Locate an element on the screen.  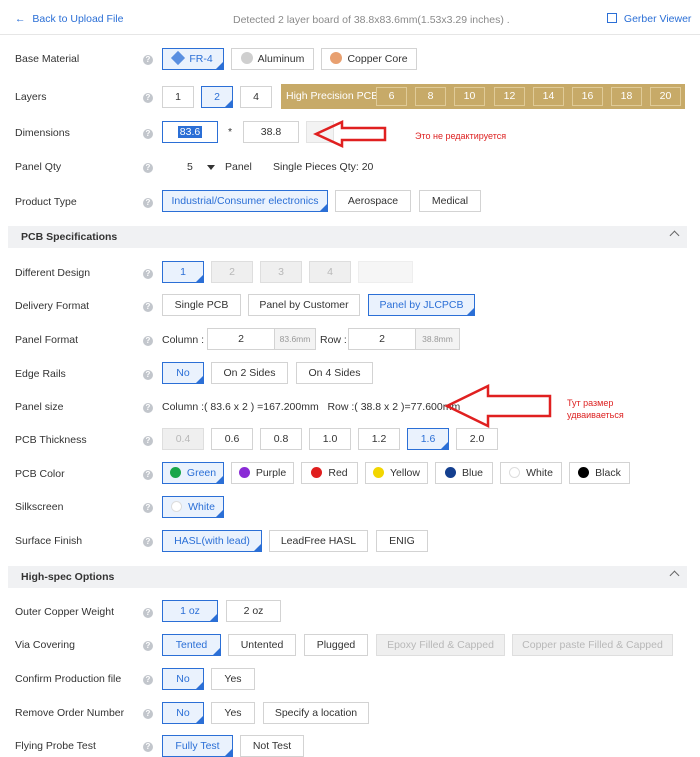
layers-option-8: 8 is located at coordinates (430, 96).